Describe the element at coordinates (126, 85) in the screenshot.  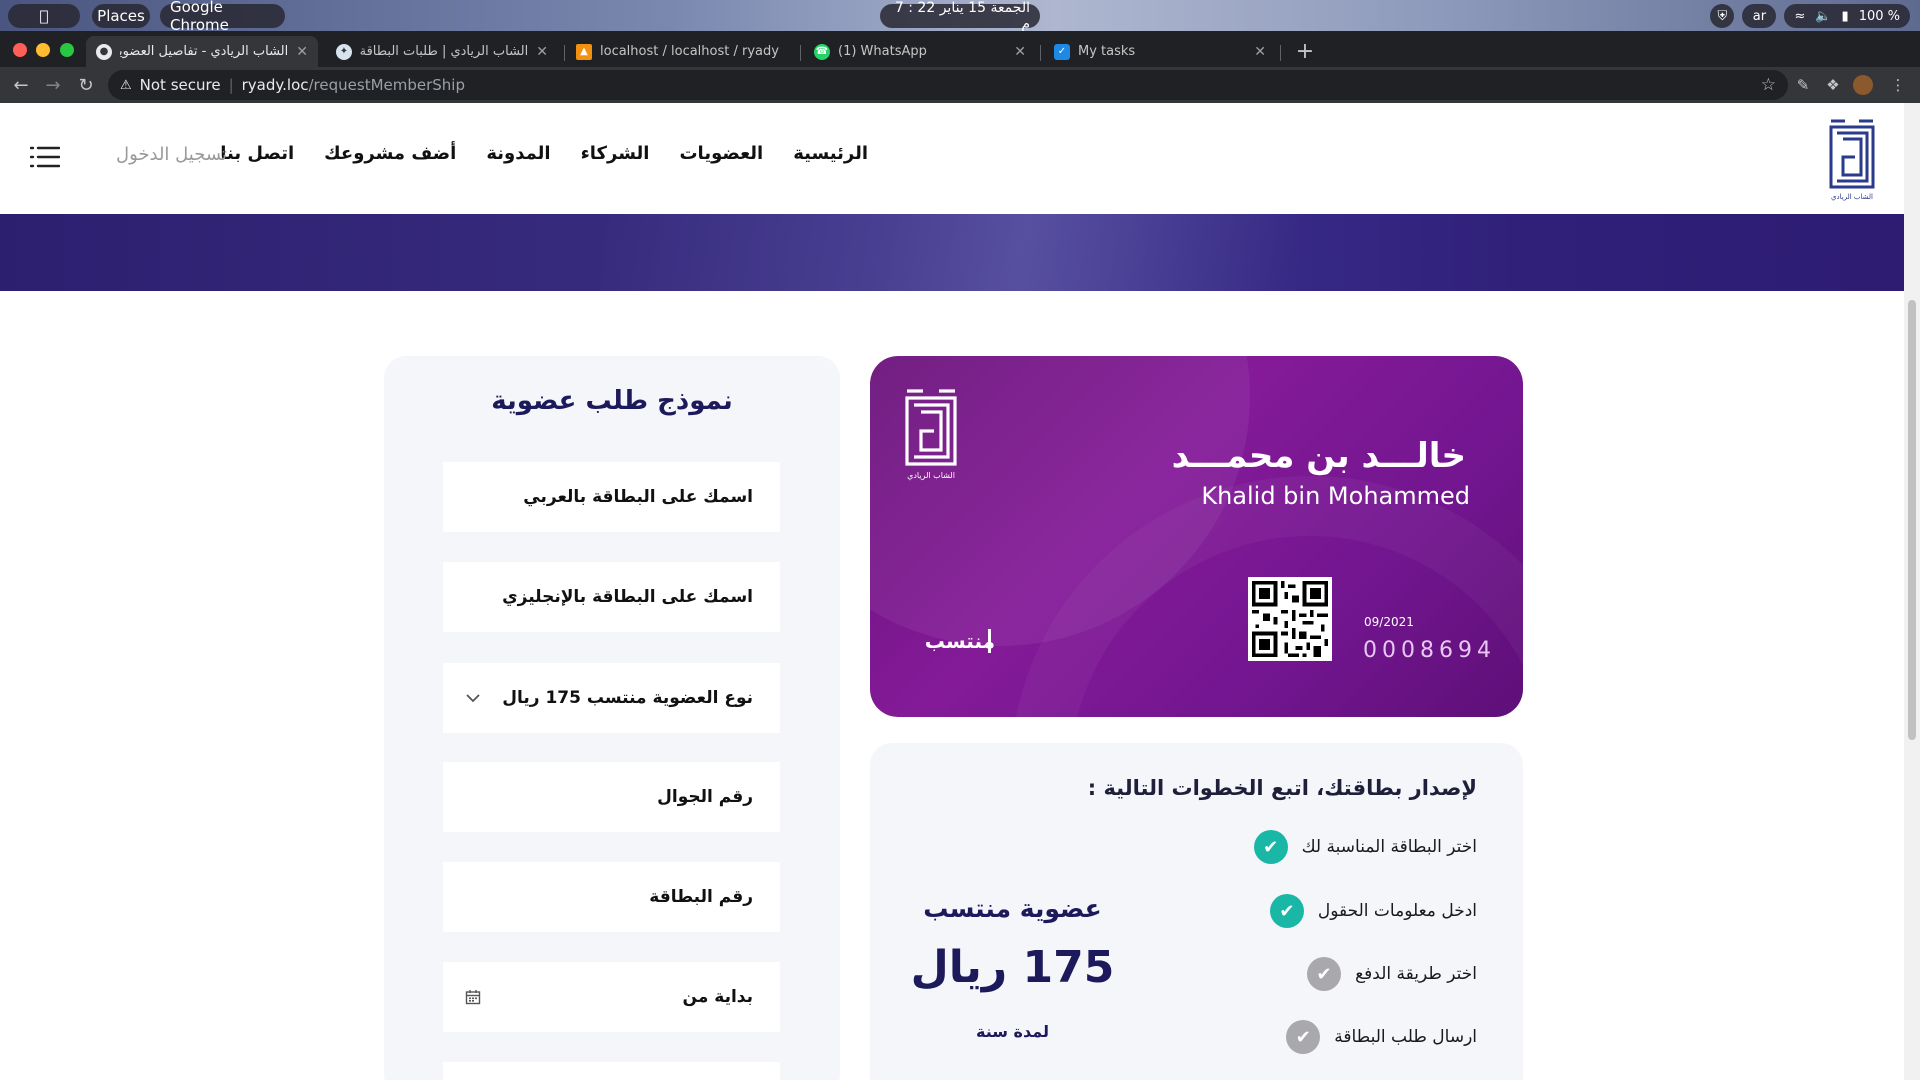
I see `warning-icon: ⚠` at that location.